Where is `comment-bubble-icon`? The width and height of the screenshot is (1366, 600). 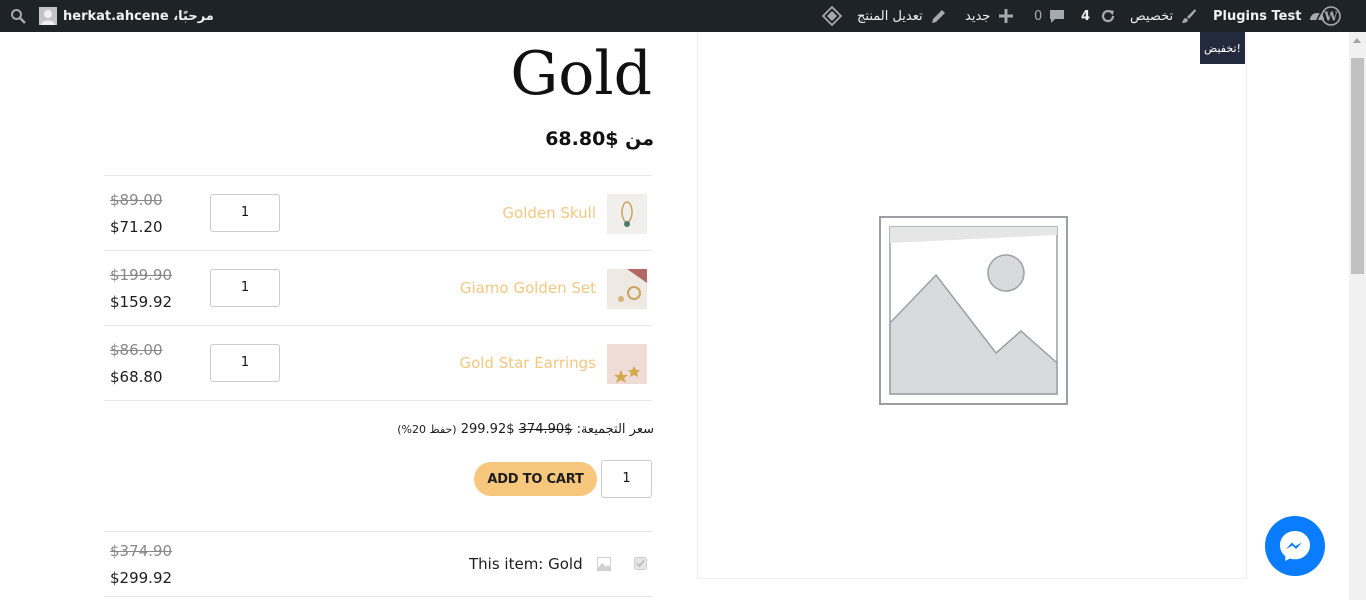 comment-bubble-icon is located at coordinates (1057, 16).